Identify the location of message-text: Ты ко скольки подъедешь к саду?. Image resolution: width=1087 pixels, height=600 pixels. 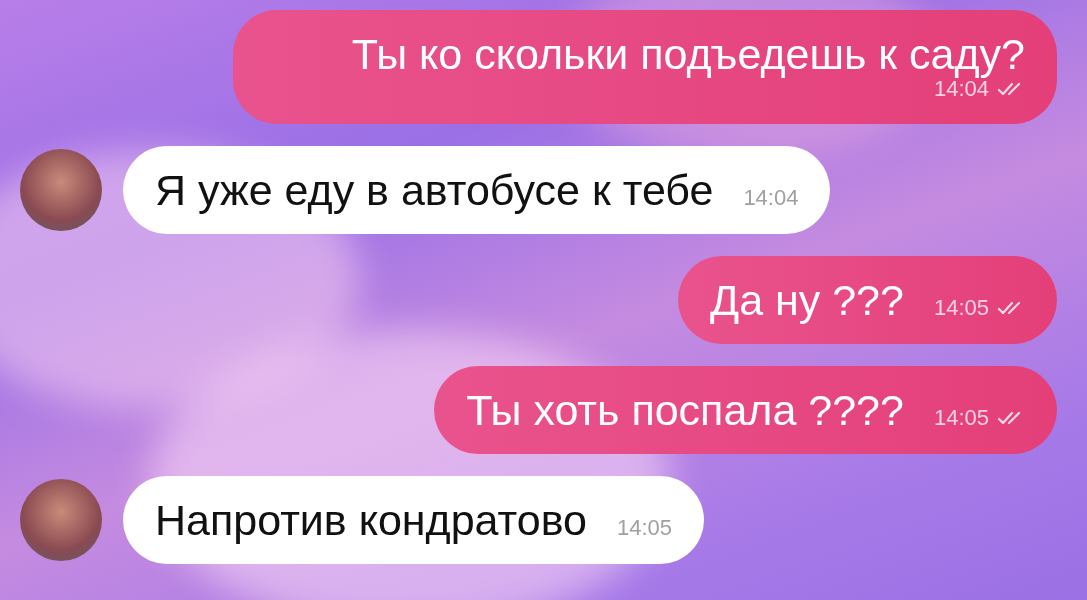
(688, 54).